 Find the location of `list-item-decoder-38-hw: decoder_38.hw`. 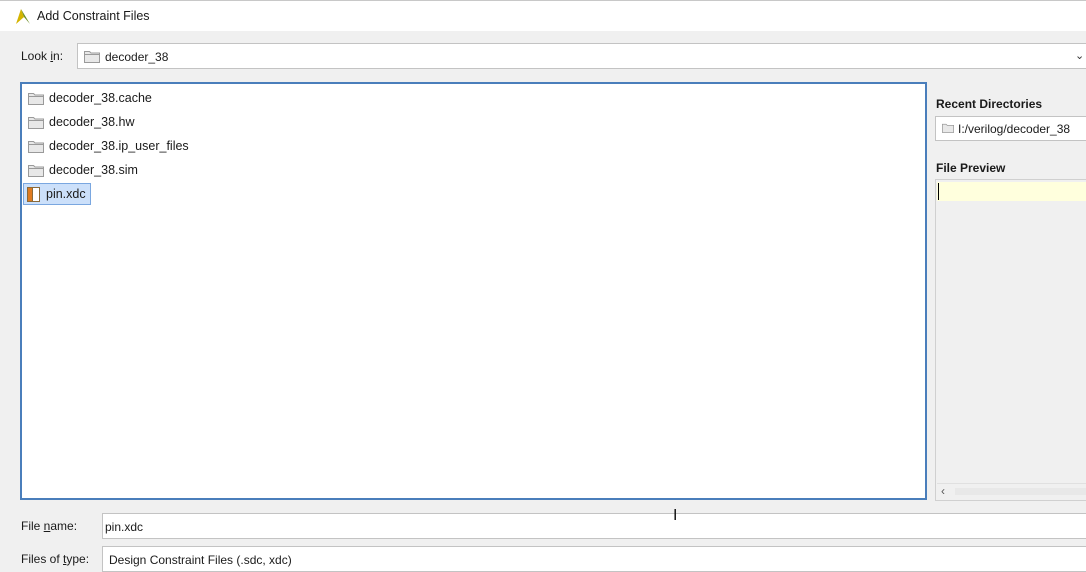

list-item-decoder-38-hw: decoder_38.hw is located at coordinates (81, 122).